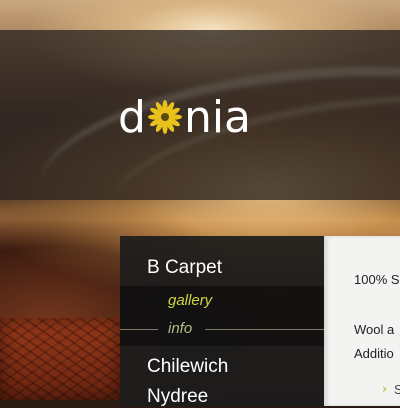 Image resolution: width=400 pixels, height=408 pixels. What do you see at coordinates (184, 268) in the screenshot?
I see `menu-item-b-carpet: B Carpet` at bounding box center [184, 268].